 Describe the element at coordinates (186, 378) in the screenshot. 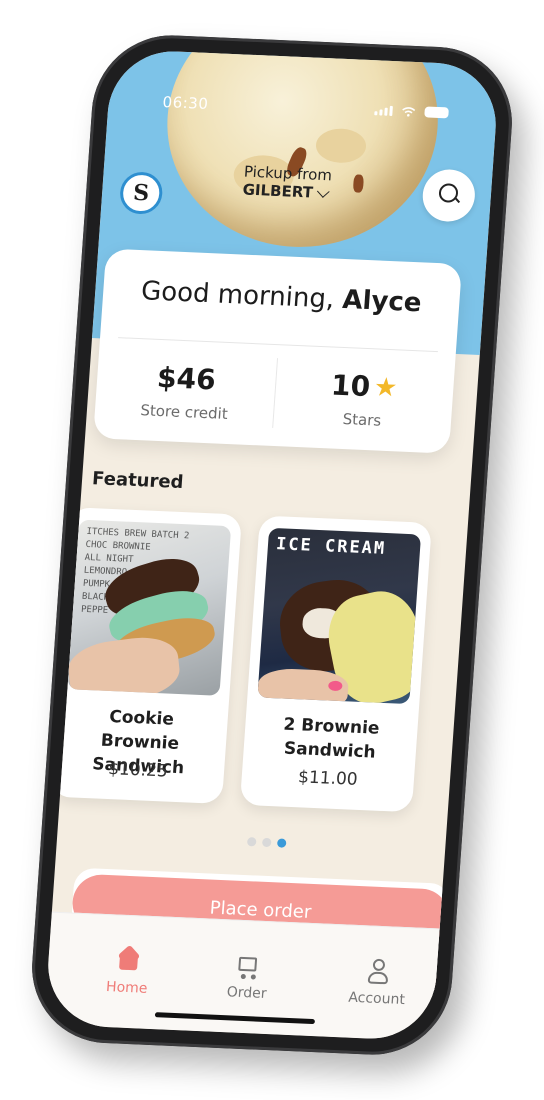

I see `store-credit-value: $46` at that location.